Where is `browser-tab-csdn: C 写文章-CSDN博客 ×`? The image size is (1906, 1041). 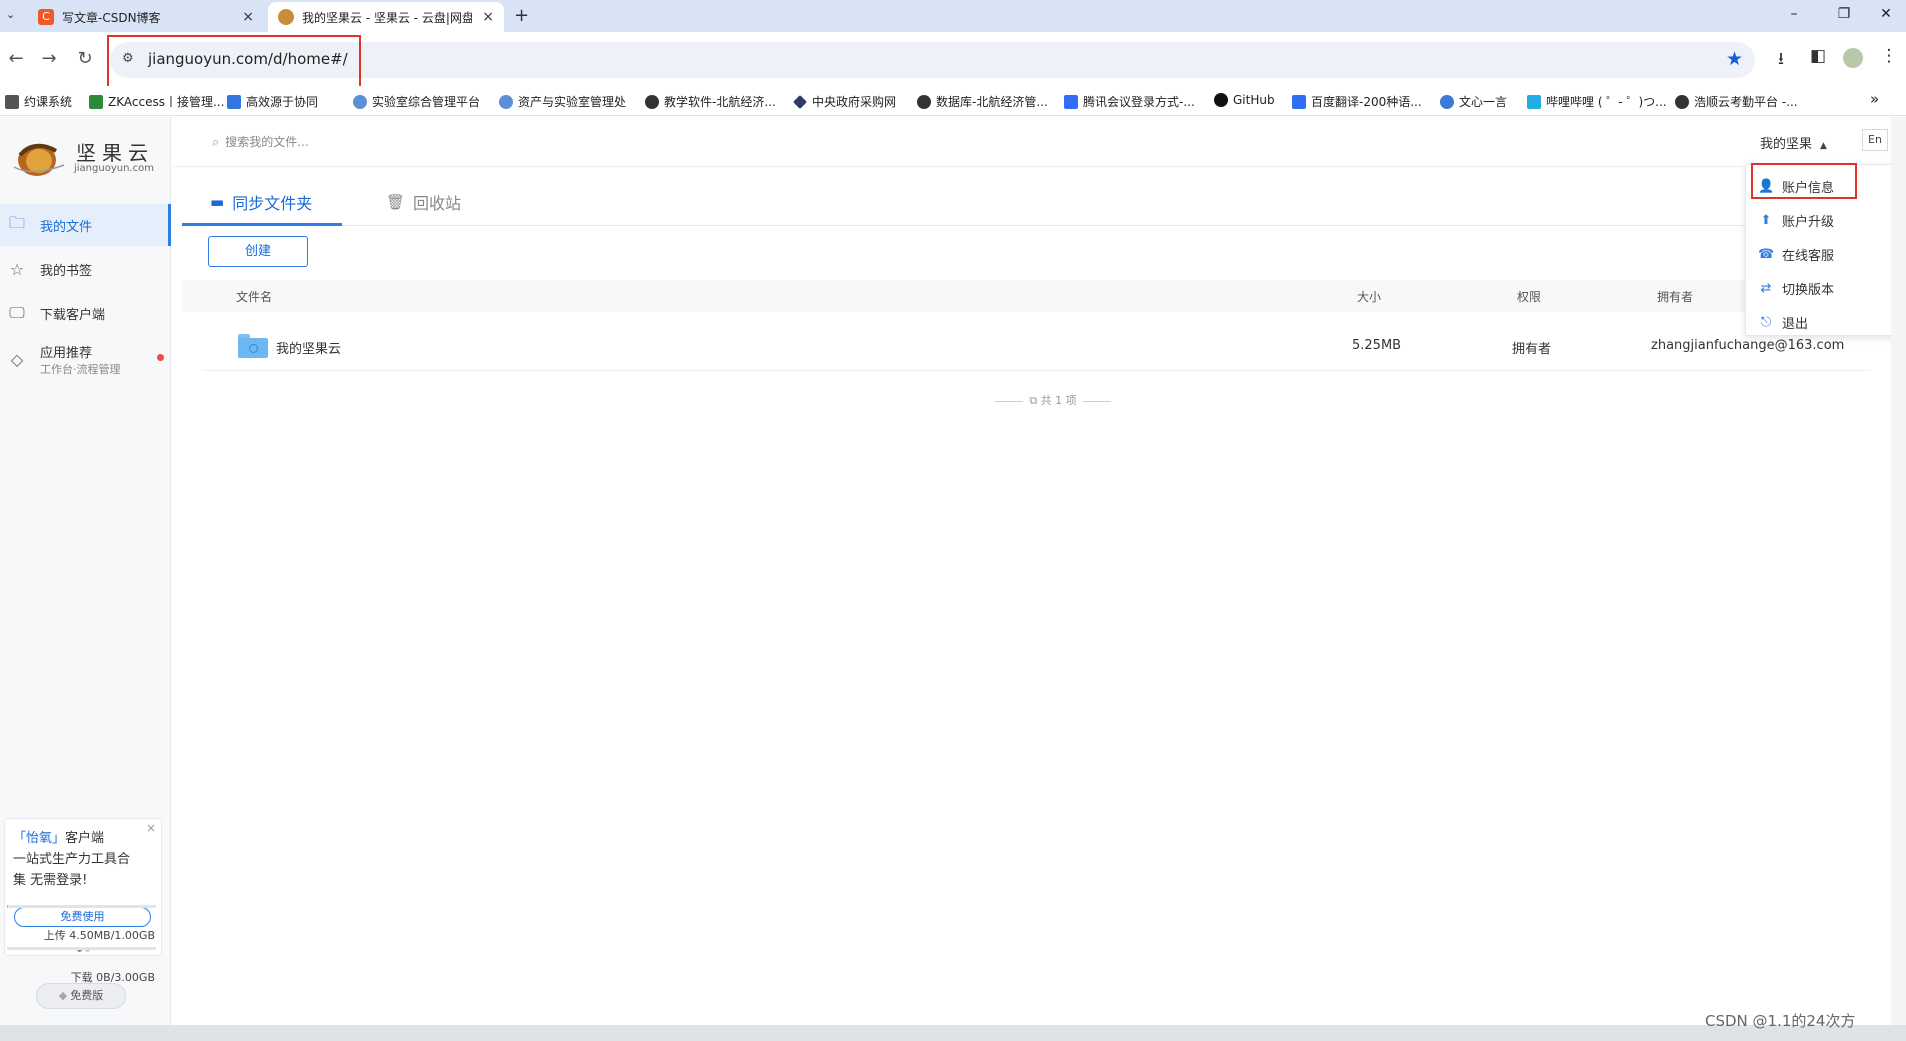 browser-tab-csdn: C 写文章-CSDN博客 × is located at coordinates (146, 17).